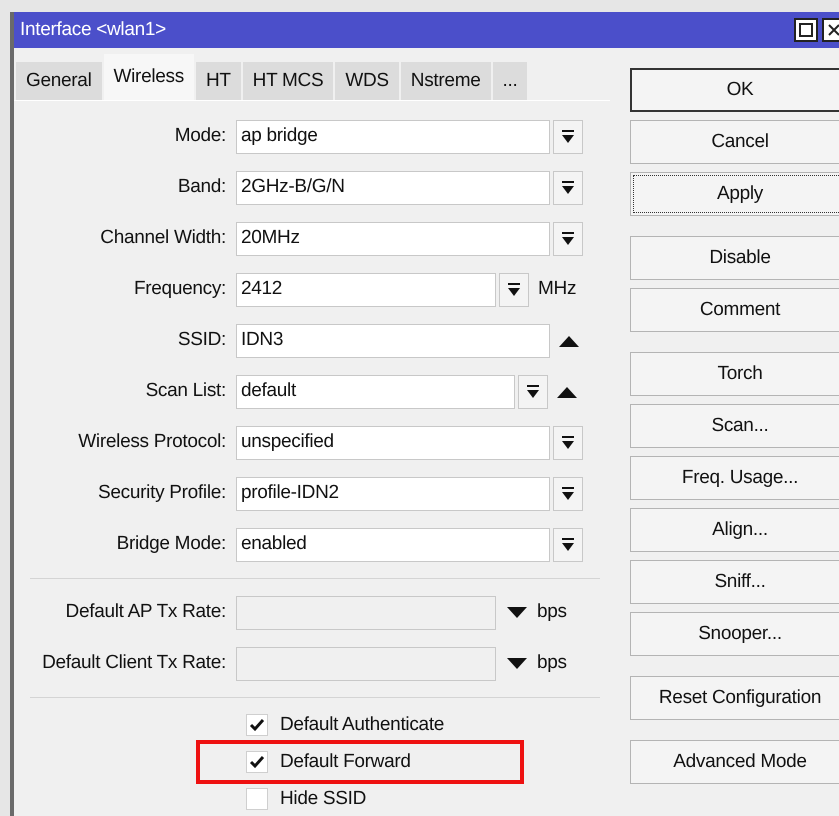 This screenshot has width=839, height=816. I want to click on field-label: Default AP Tx Rate:, so click(145, 612).